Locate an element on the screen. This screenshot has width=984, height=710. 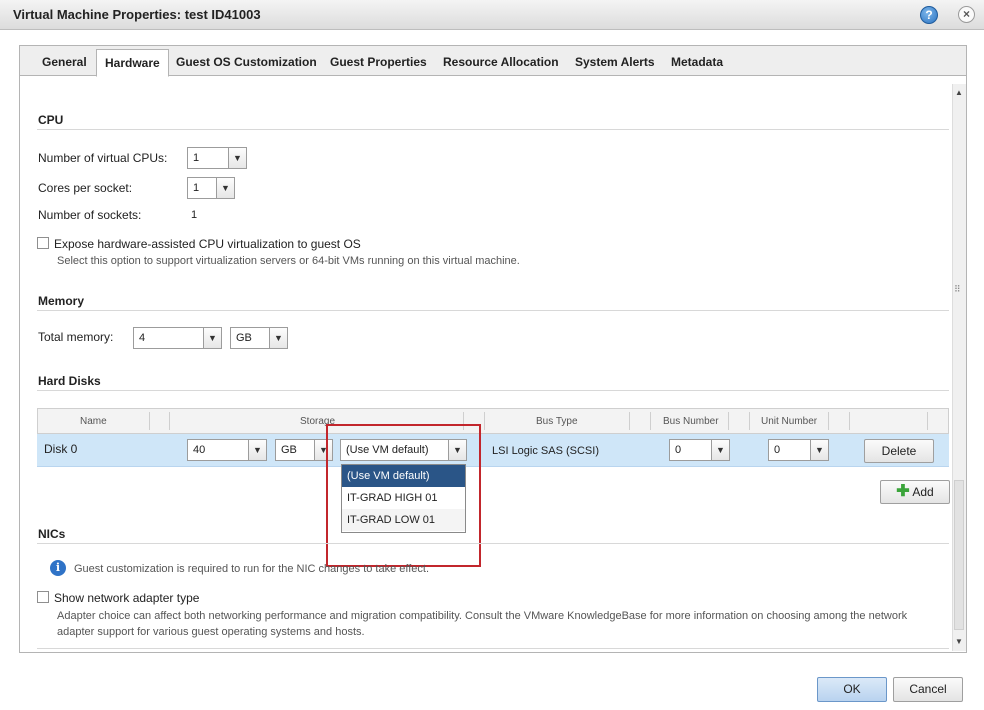
cpu-section-title: CPU is located at coordinates (51, 120).